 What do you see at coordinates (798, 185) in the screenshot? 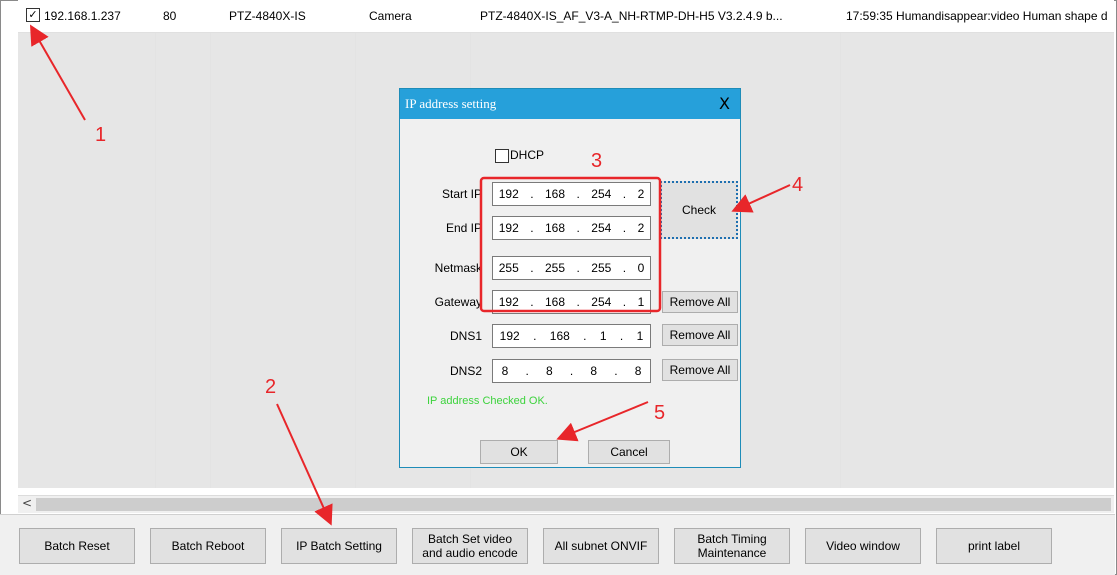
I see `annotation-label-4: 4` at bounding box center [798, 185].